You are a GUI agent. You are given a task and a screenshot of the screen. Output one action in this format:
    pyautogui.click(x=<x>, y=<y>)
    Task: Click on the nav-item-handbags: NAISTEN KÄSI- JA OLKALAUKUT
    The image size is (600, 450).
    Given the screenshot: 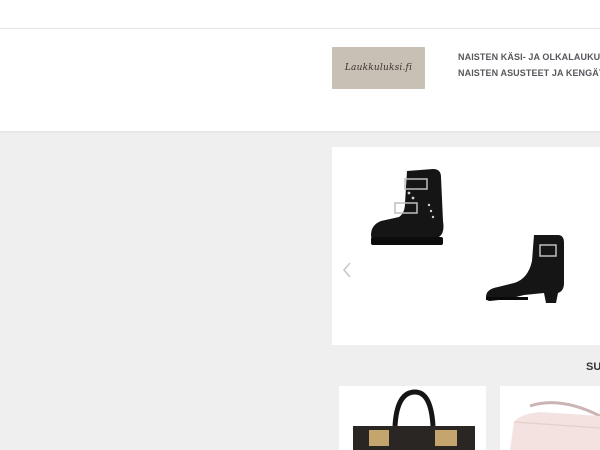 What is the action you would take?
    pyautogui.click(x=529, y=57)
    